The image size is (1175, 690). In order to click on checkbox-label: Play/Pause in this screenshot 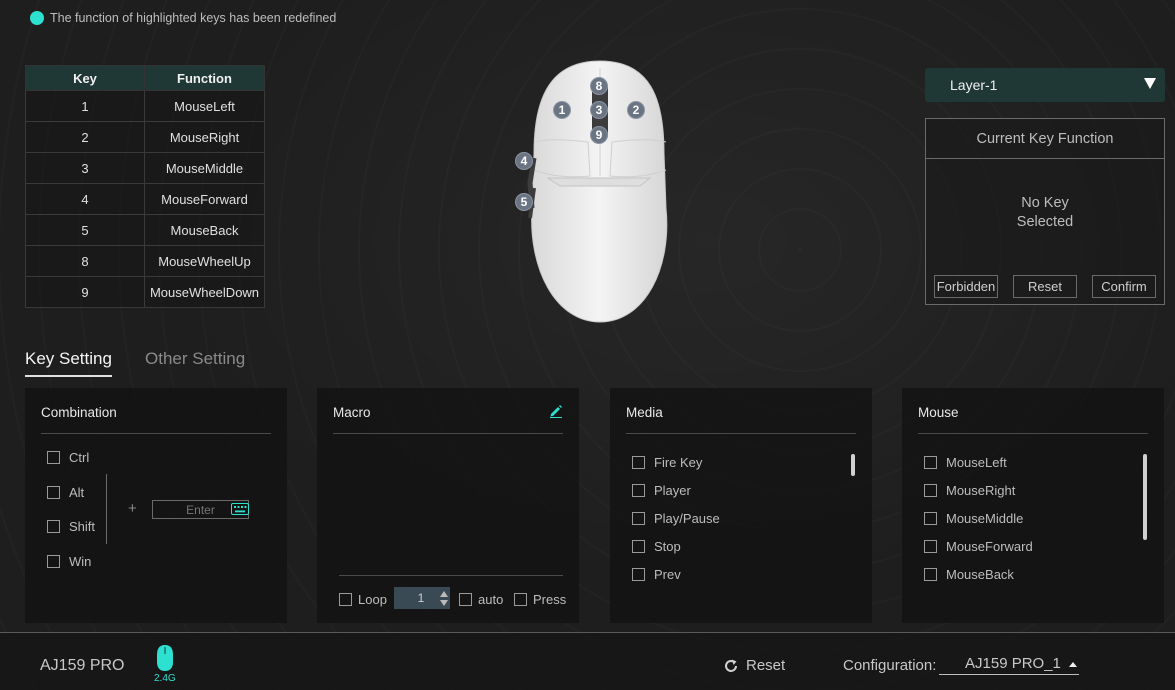, I will do `click(687, 518)`.